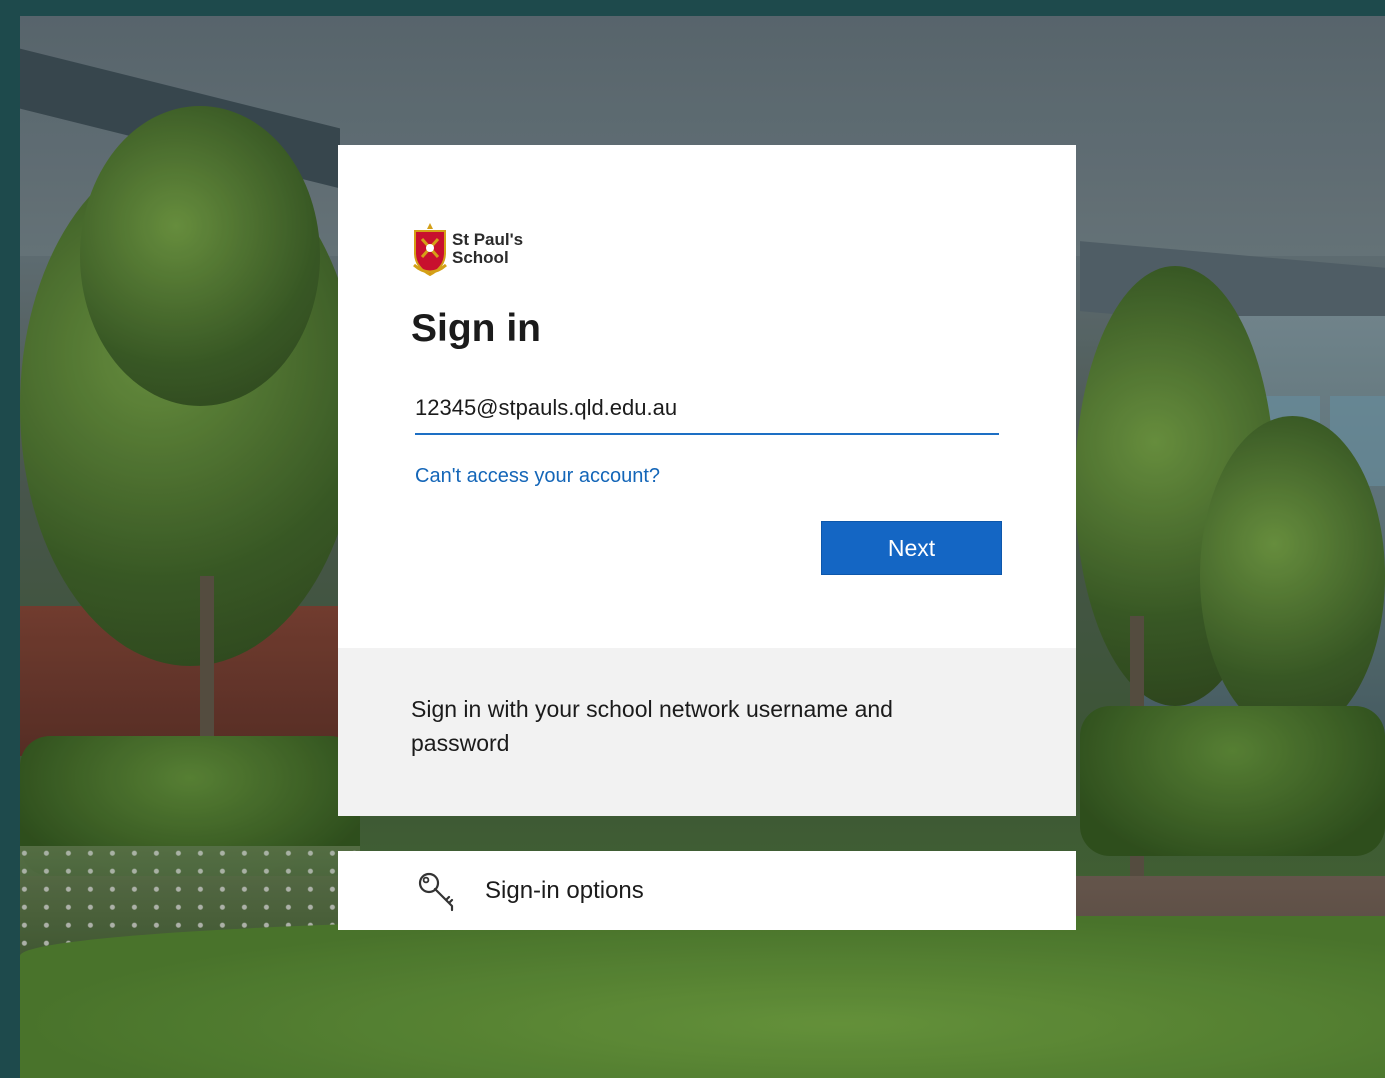 This screenshot has height=1078, width=1385. What do you see at coordinates (480, 257) in the screenshot?
I see `school-name-line2: School` at bounding box center [480, 257].